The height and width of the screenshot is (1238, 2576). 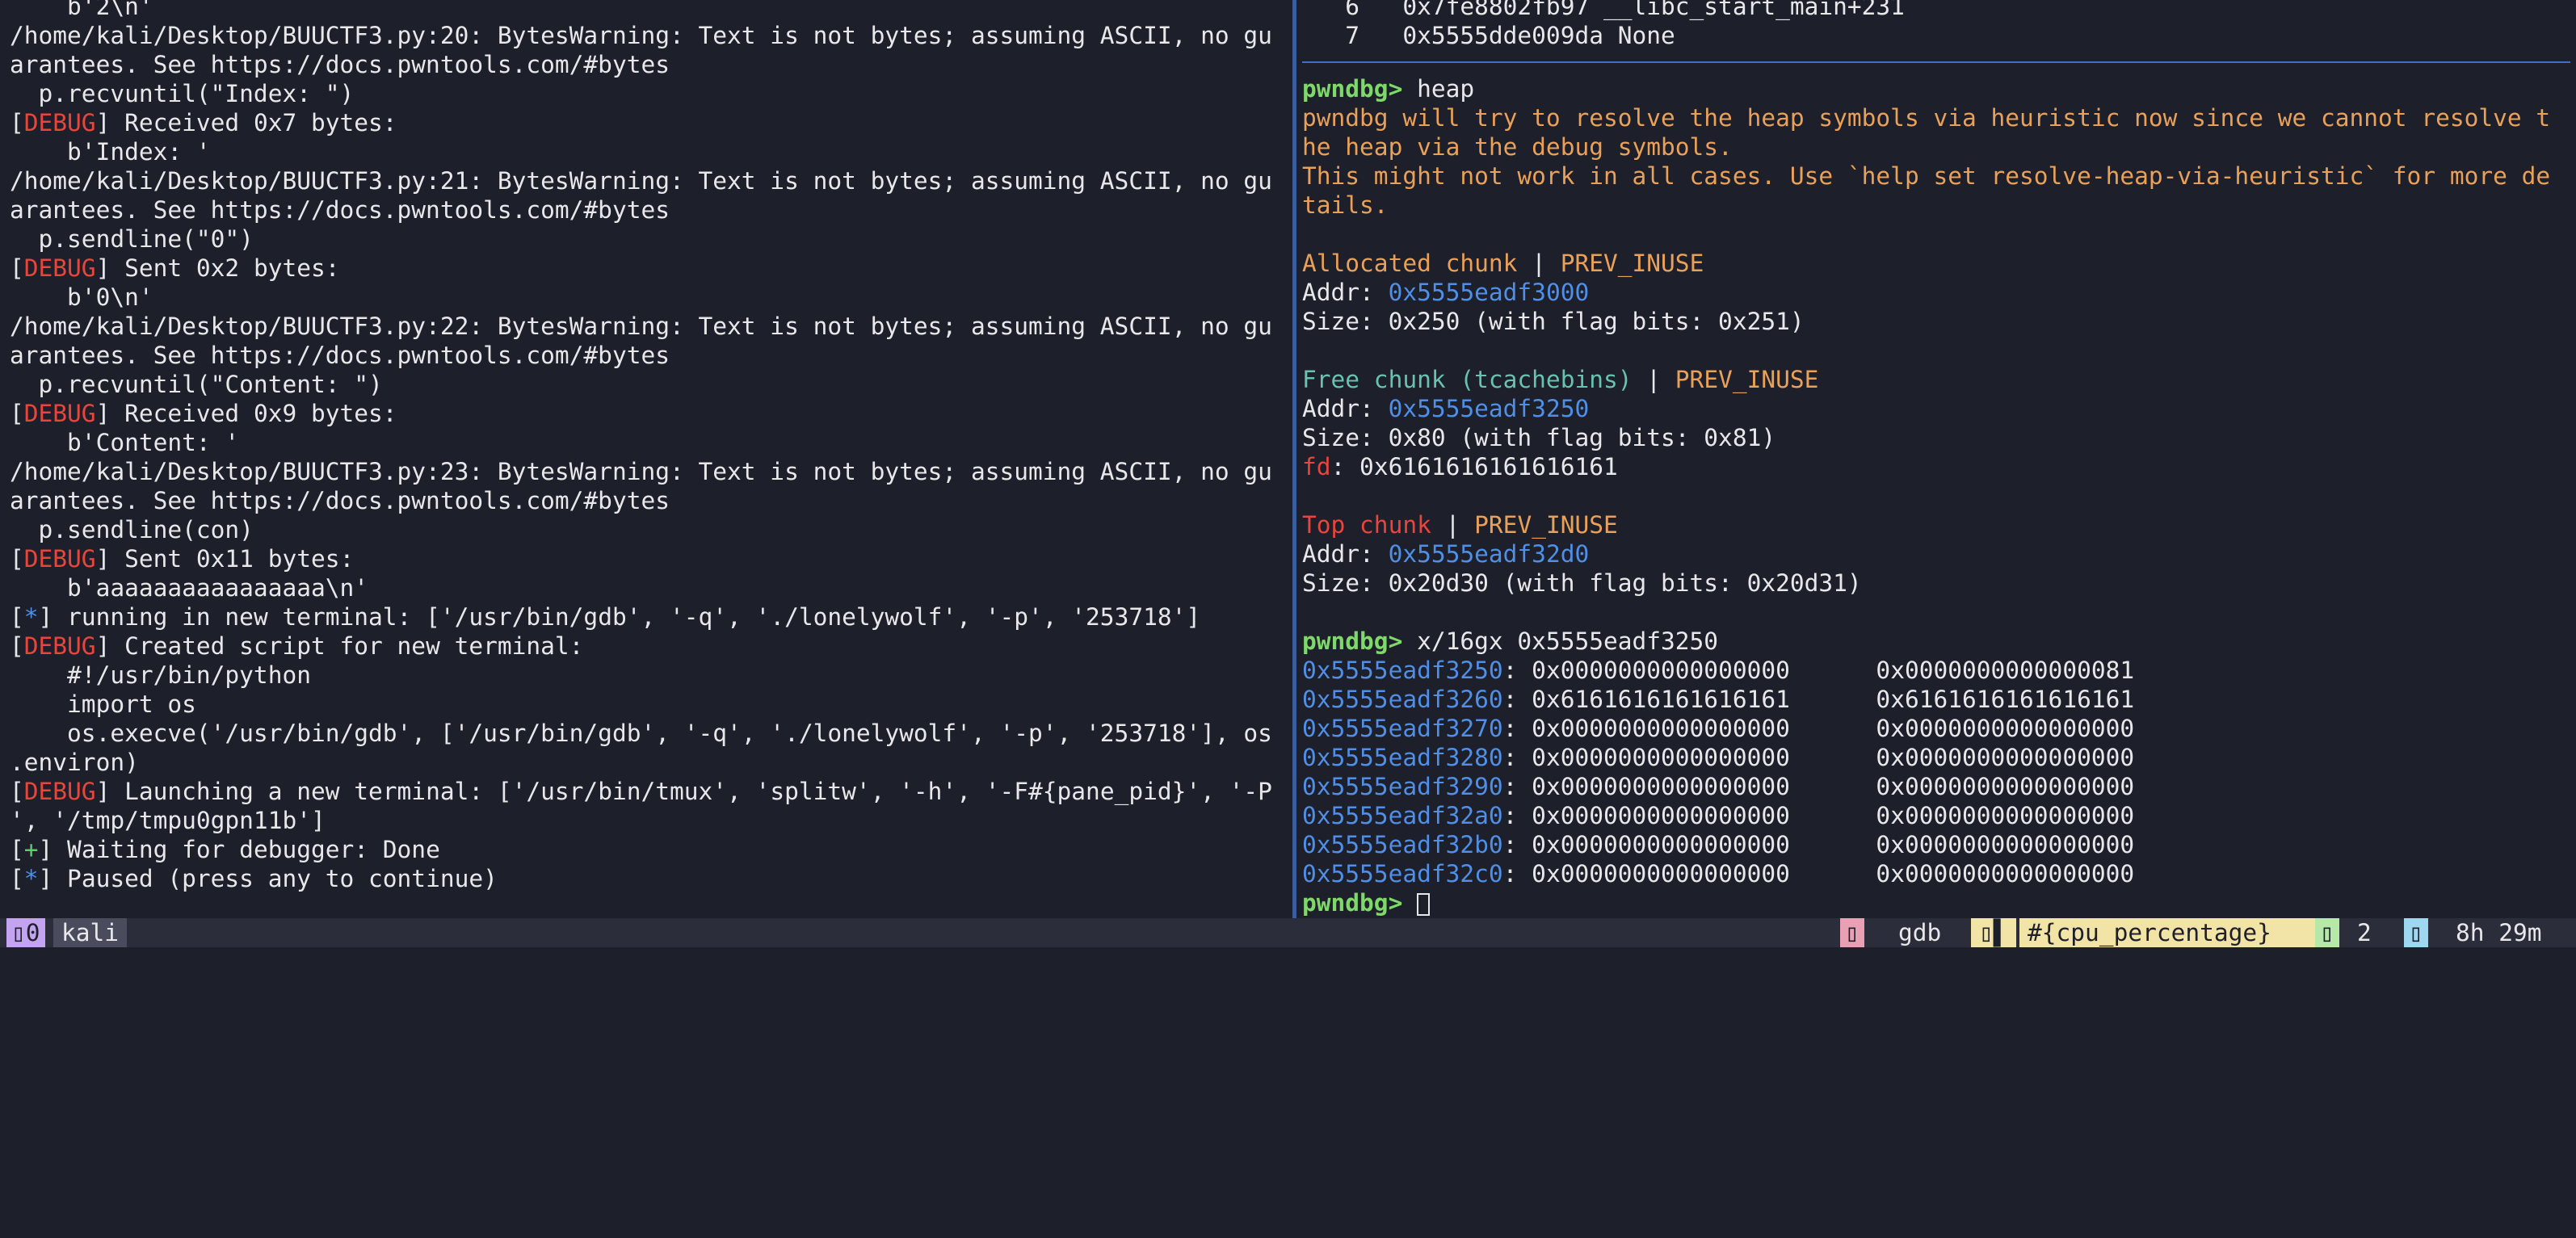 I want to click on gdb-line: Addr: 0x5555eadf32d0, so click(x=1936, y=554).